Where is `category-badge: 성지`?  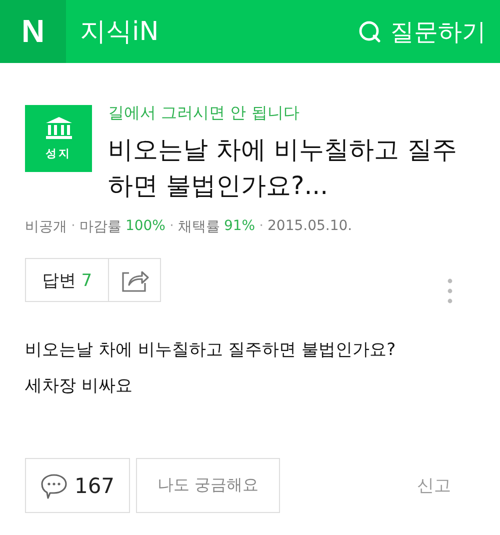 category-badge: 성지 is located at coordinates (58, 138).